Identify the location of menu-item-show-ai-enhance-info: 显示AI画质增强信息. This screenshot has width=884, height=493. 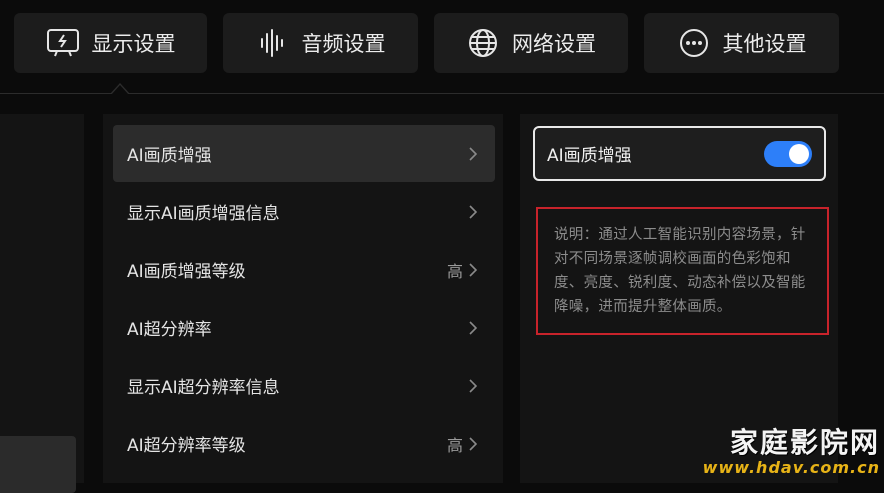
(304, 211).